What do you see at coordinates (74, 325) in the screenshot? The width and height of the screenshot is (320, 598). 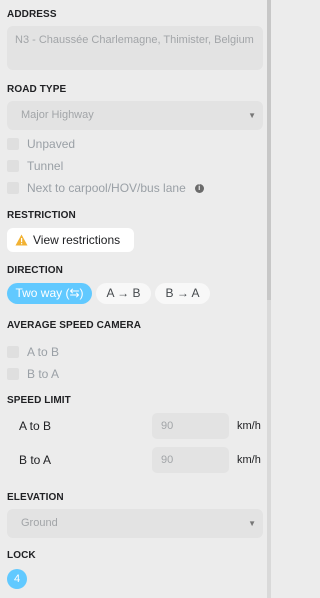 I see `speed-camera-label: AVERAGE SPEED CAMERA` at bounding box center [74, 325].